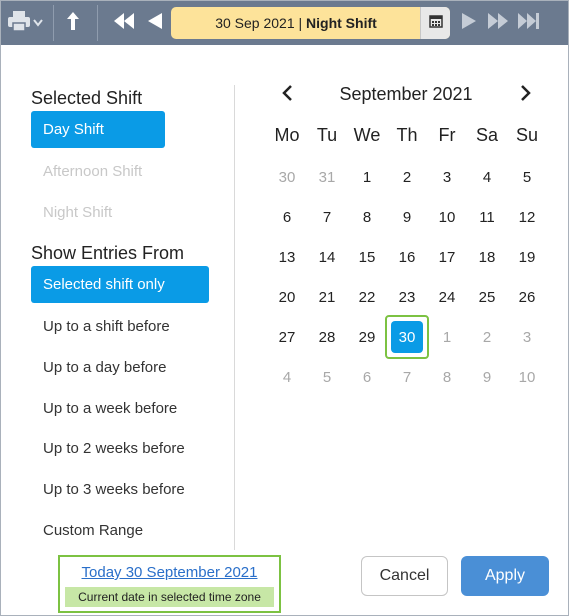  What do you see at coordinates (404, 576) in the screenshot?
I see `cancel-button: Cancel` at bounding box center [404, 576].